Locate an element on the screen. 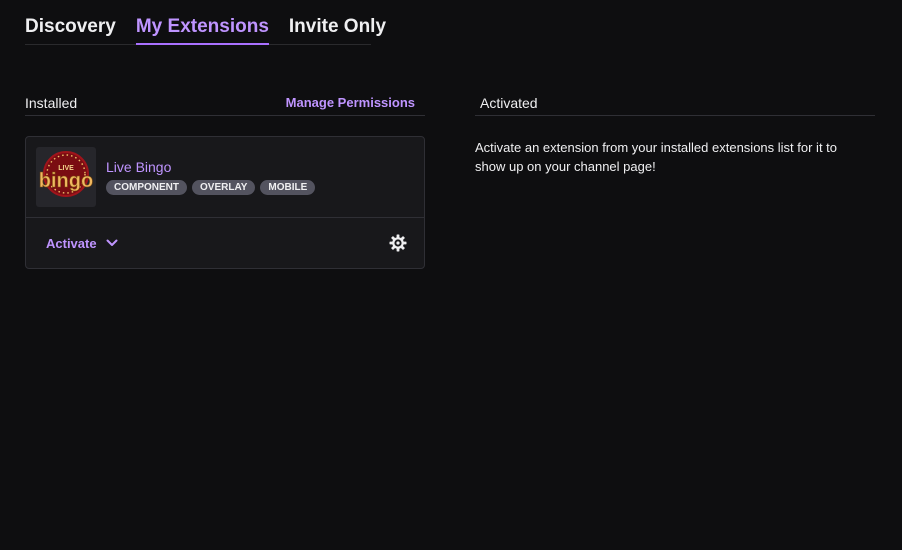  tag-overlay: OVERLAY is located at coordinates (224, 187).